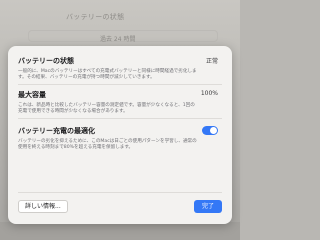 The width and height of the screenshot is (320, 240). Describe the element at coordinates (211, 61) in the screenshot. I see `battery-condition-value: 正常` at that location.